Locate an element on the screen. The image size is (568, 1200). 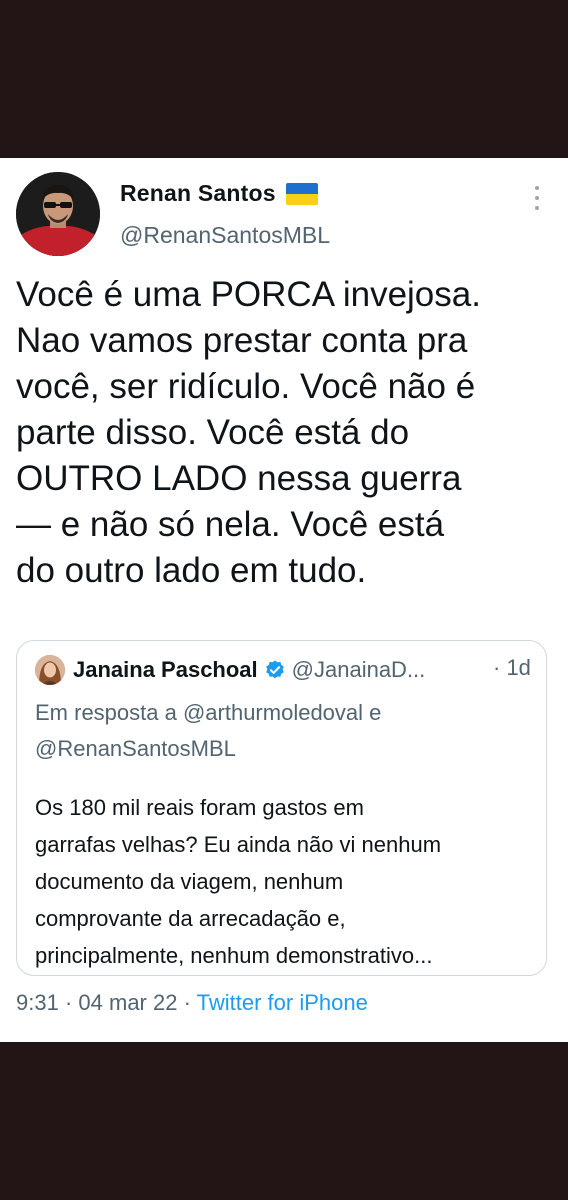
quoted-avatar-image is located at coordinates (50, 670).